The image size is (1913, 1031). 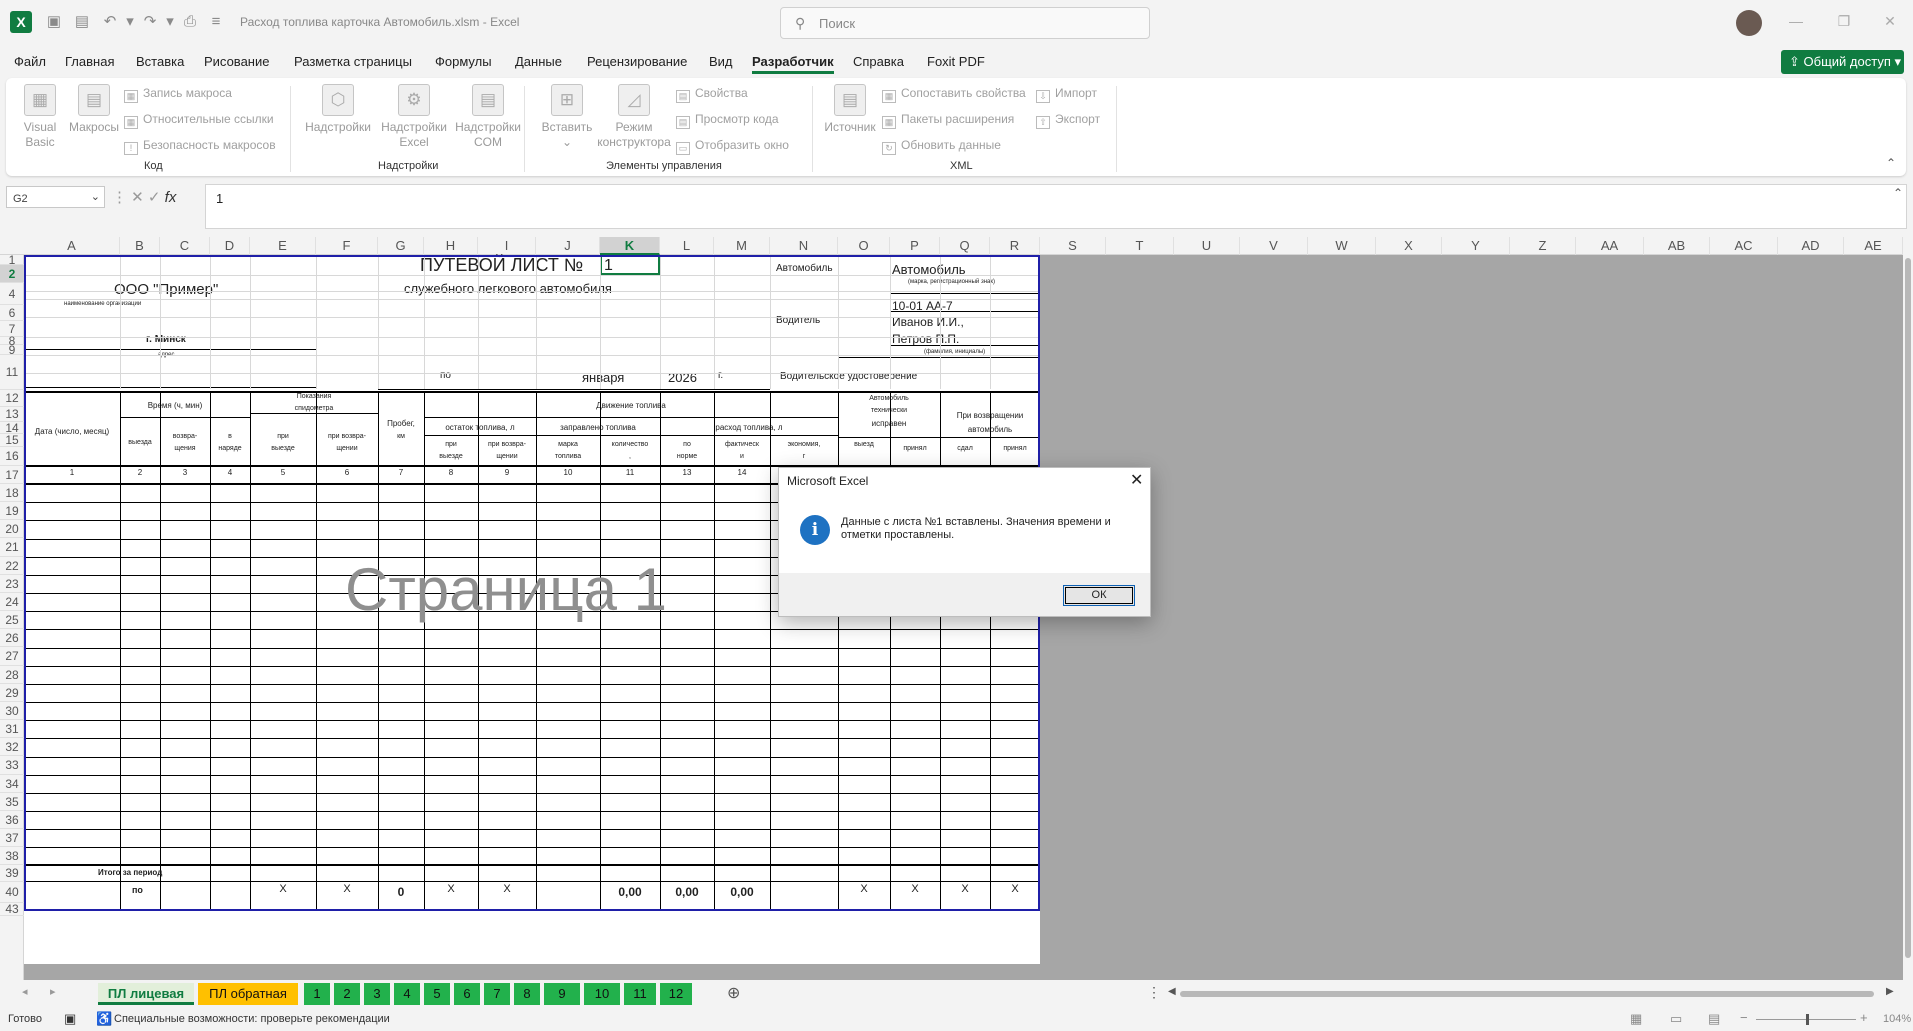 What do you see at coordinates (236, 61) in the screenshot?
I see `tab-draw: Рисование` at bounding box center [236, 61].